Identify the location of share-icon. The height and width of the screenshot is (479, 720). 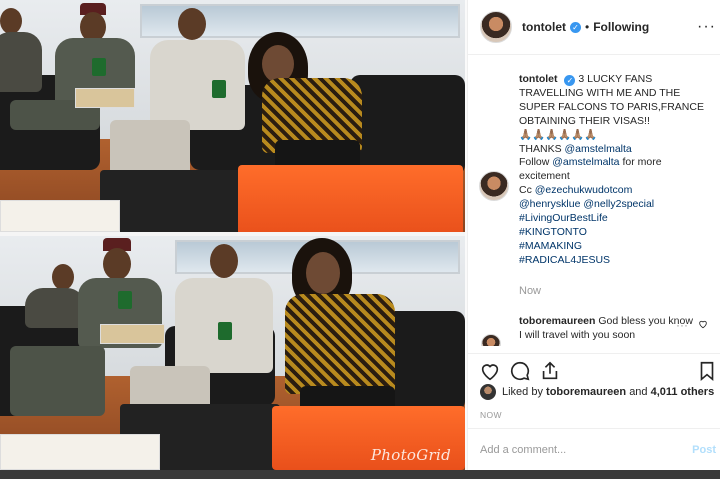
(550, 371).